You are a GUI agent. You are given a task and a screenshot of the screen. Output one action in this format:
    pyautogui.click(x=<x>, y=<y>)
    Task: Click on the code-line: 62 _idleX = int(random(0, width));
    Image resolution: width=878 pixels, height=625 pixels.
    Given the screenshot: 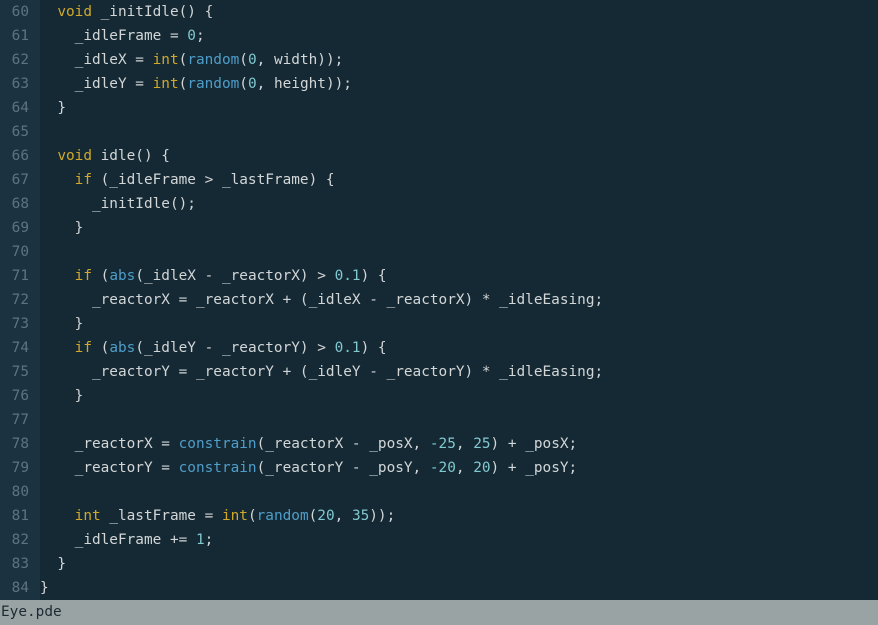 What is the action you would take?
    pyautogui.click(x=439, y=60)
    